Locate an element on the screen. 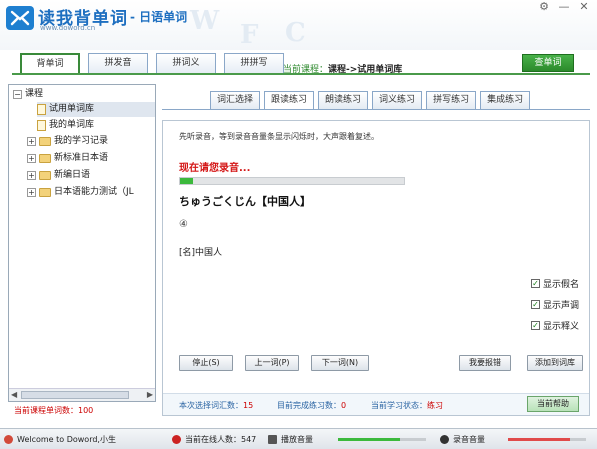 This screenshot has height=449, width=597. lookup-word-button: 查单词 is located at coordinates (548, 63).